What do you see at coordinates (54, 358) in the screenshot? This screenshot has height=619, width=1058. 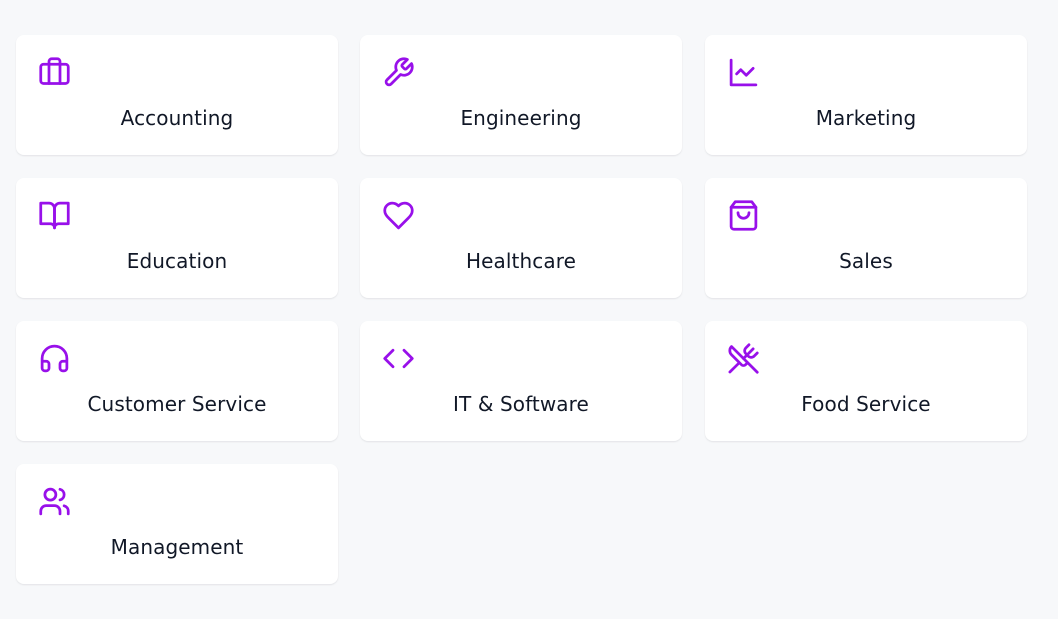 I see `headphones-icon` at bounding box center [54, 358].